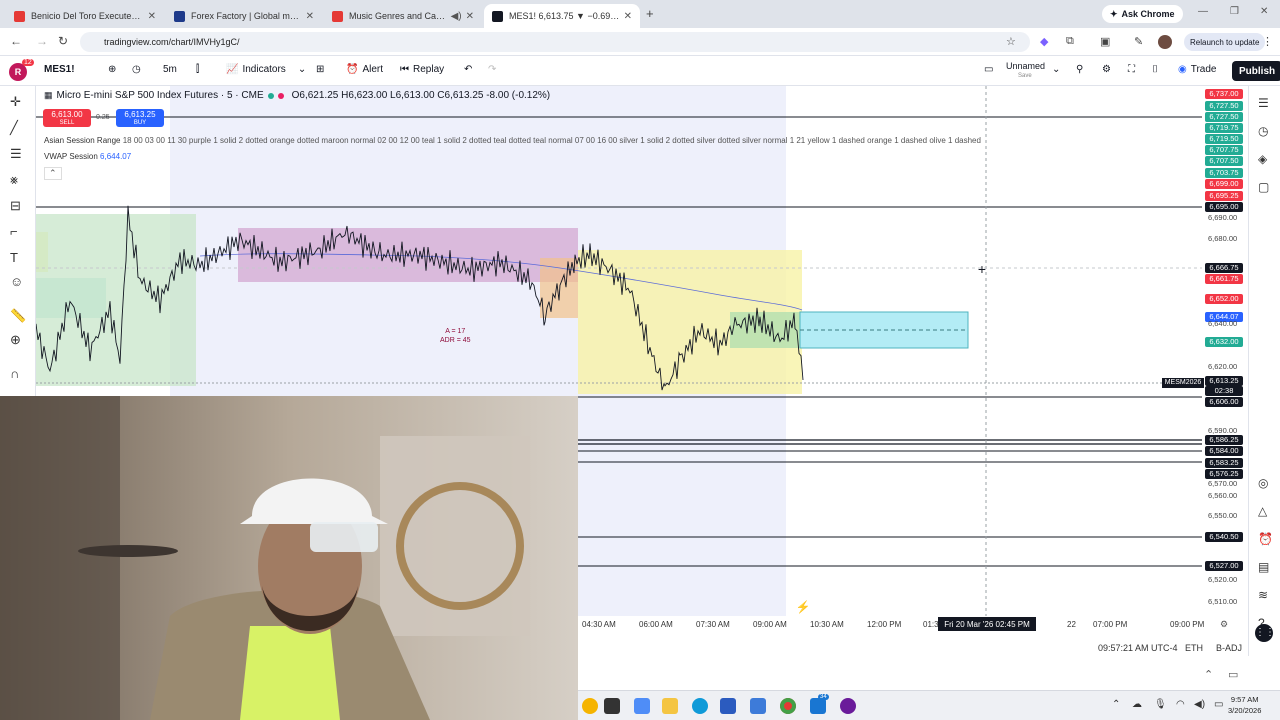 The width and height of the screenshot is (1280, 720). Describe the element at coordinates (1244, 699) in the screenshot. I see `clock-time: 9:57 AM` at that location.